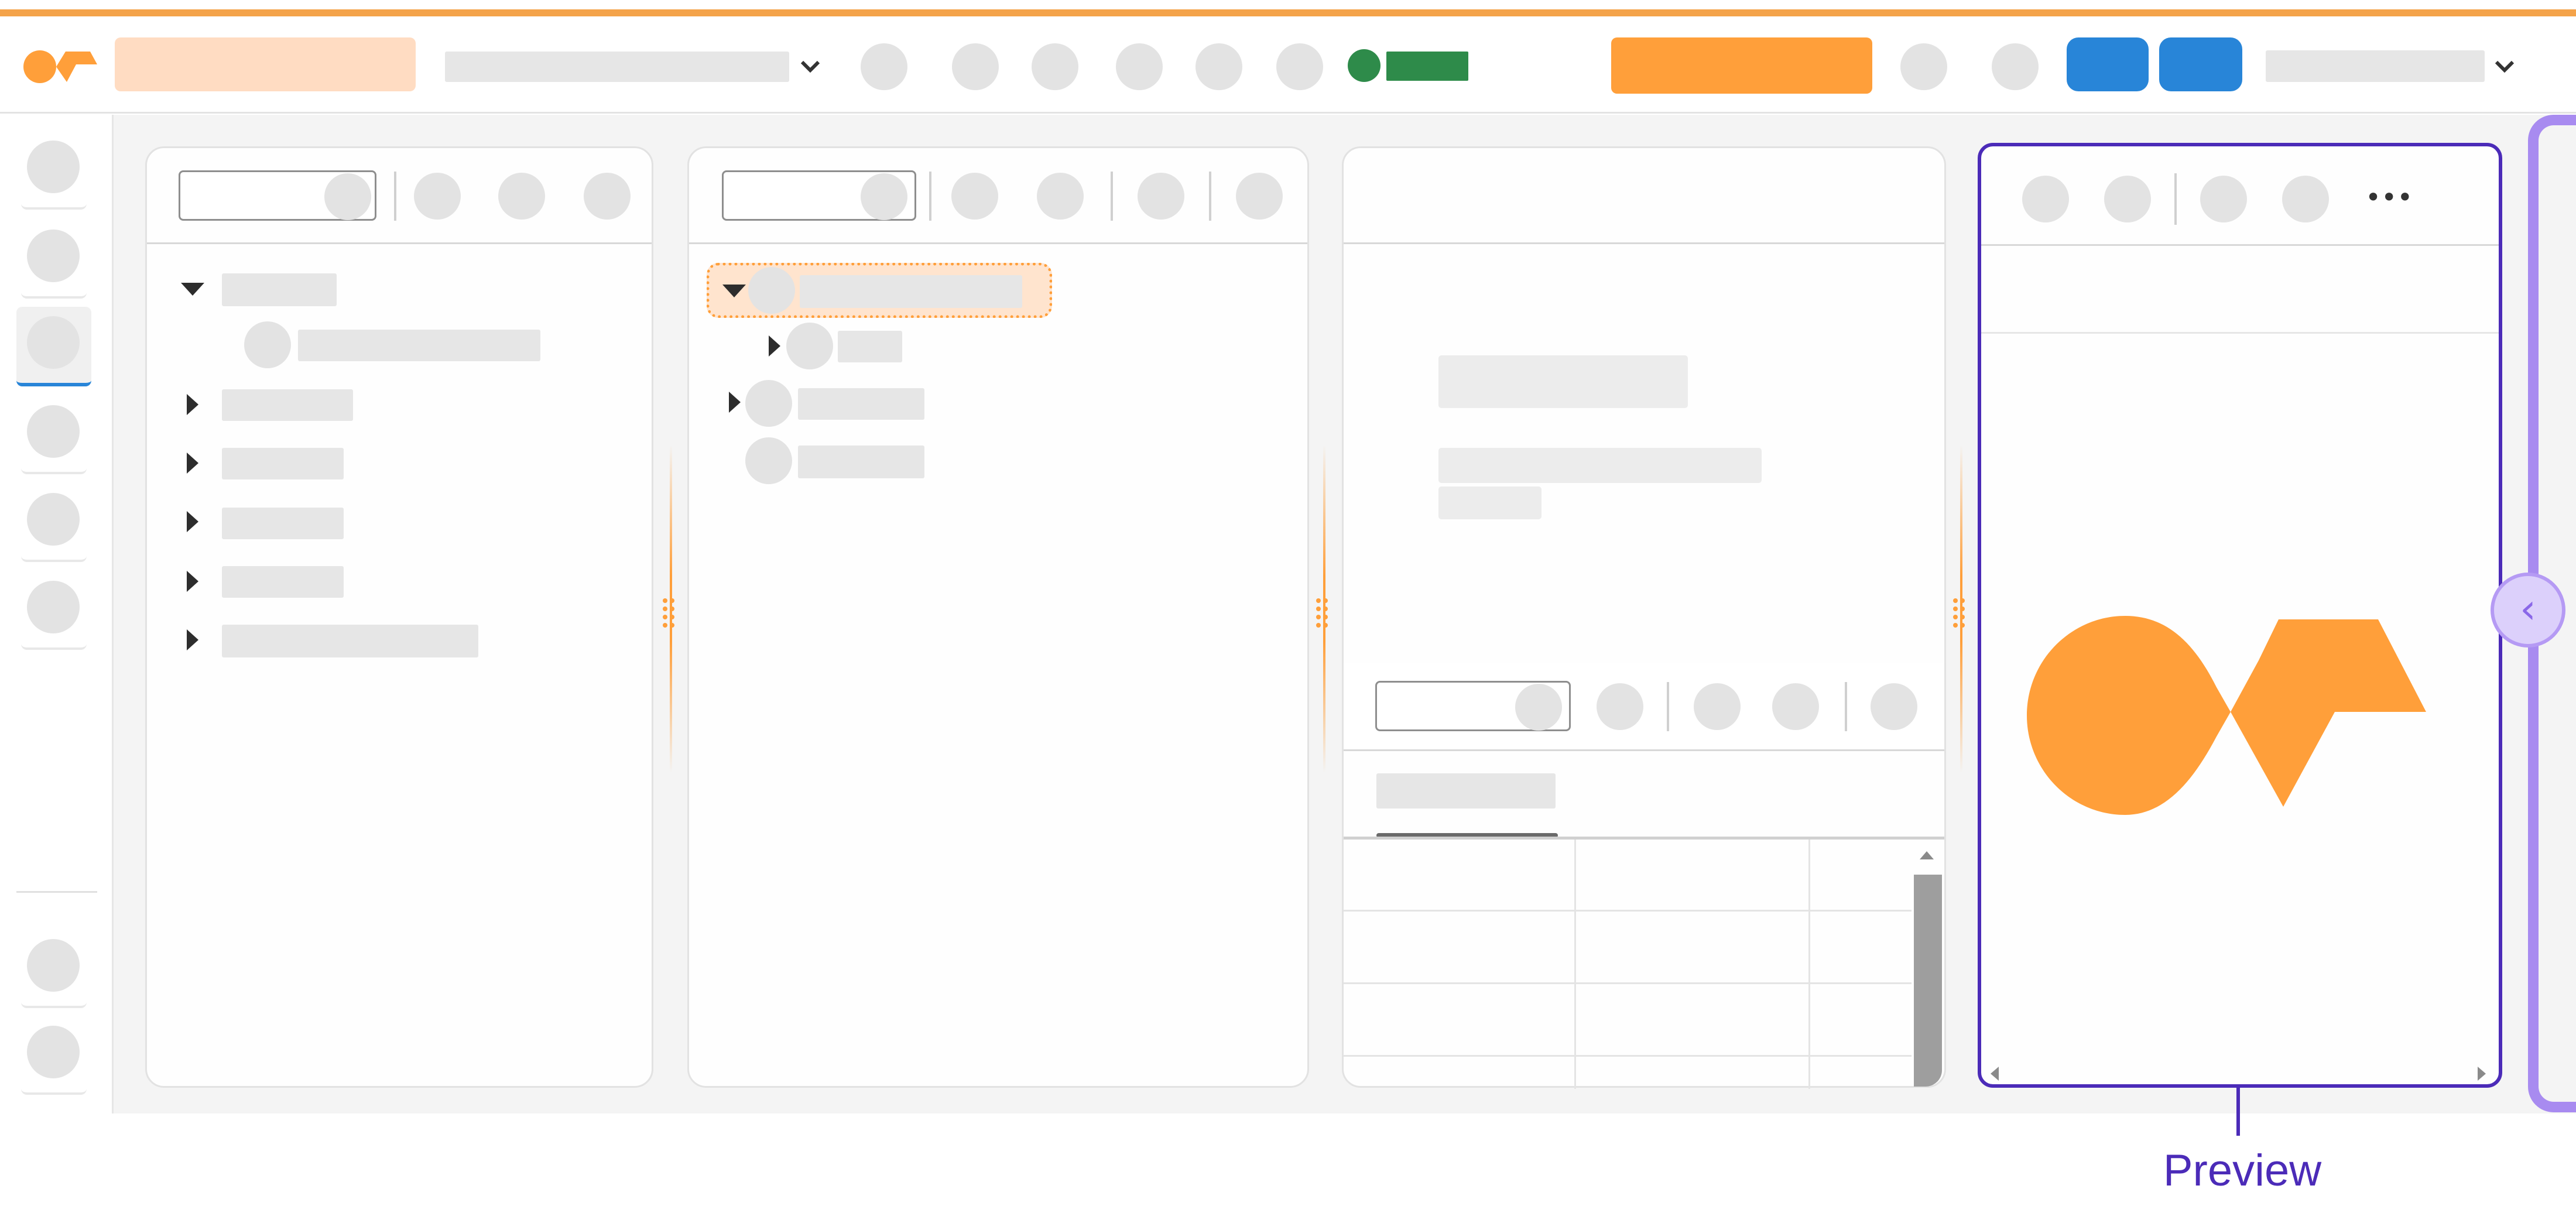  What do you see at coordinates (2127, 199) in the screenshot?
I see `zoom-out-icon` at bounding box center [2127, 199].